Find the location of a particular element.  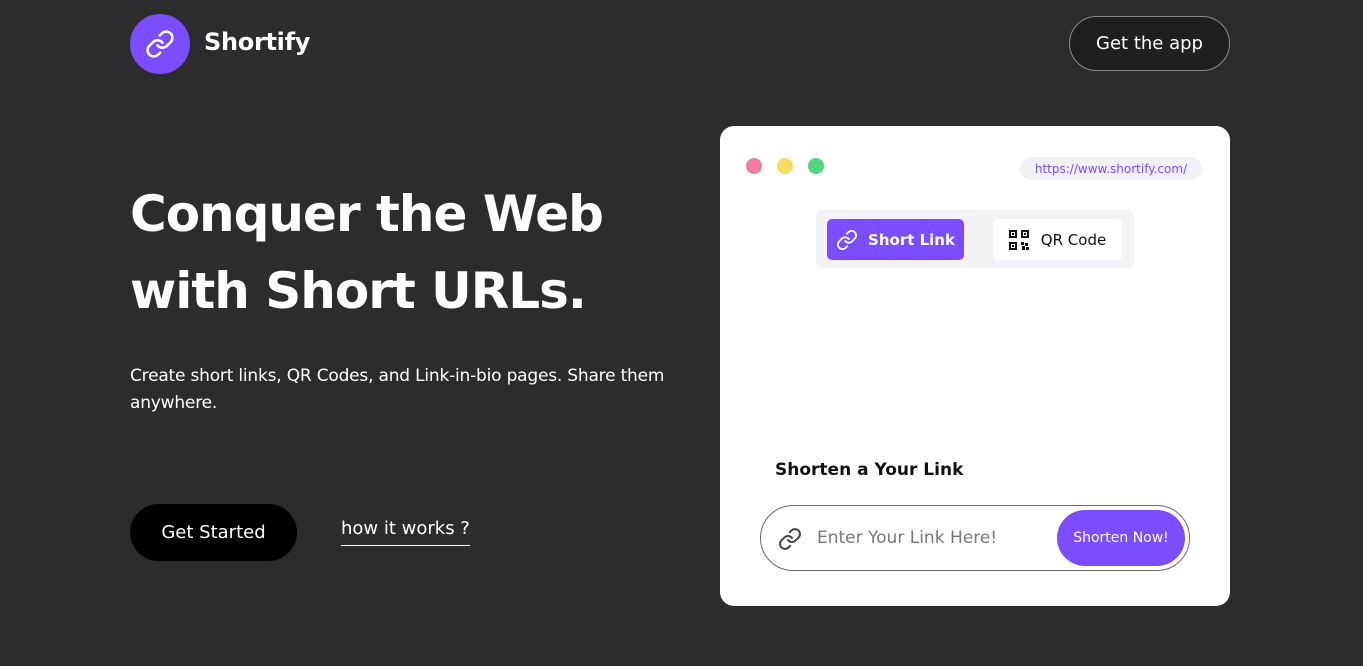

window-dot-red is located at coordinates (754, 166).